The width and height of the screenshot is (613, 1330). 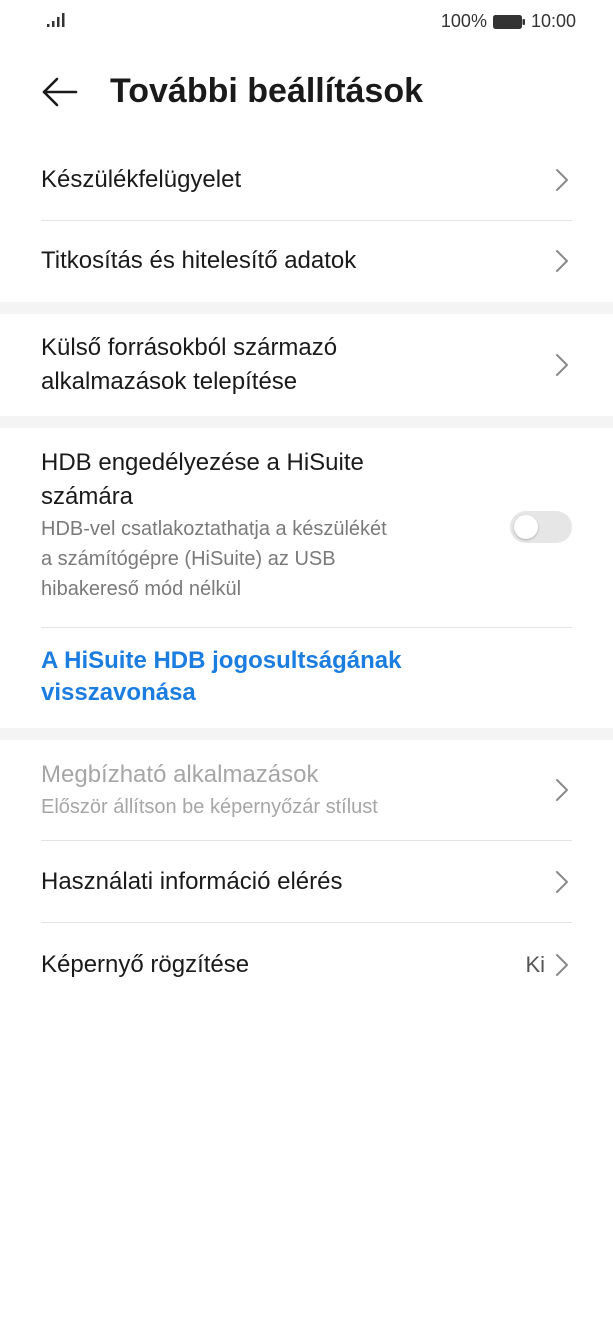 I want to click on hdb-title-line1: HDB engedélyezése a HiSuite, so click(x=202, y=462).